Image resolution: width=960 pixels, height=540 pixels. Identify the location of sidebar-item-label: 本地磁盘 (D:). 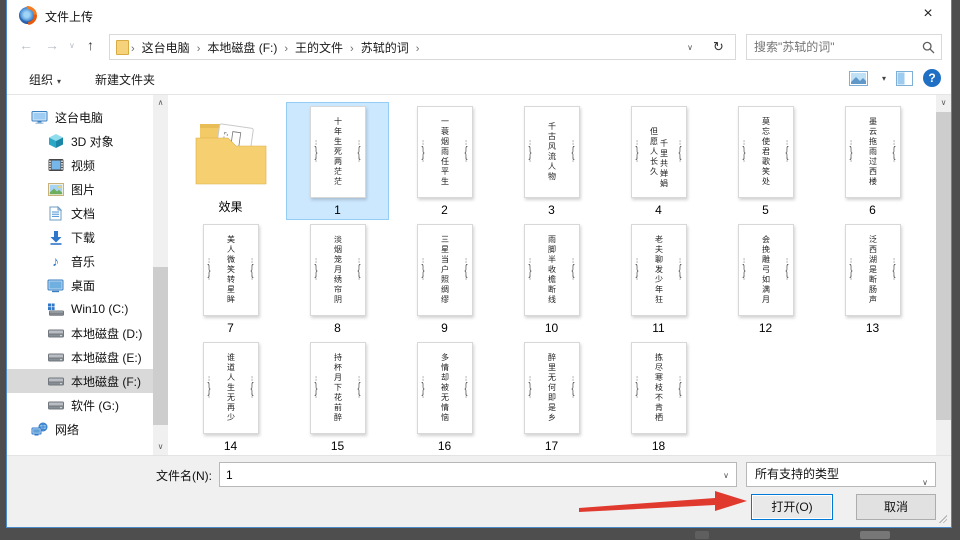
(107, 333).